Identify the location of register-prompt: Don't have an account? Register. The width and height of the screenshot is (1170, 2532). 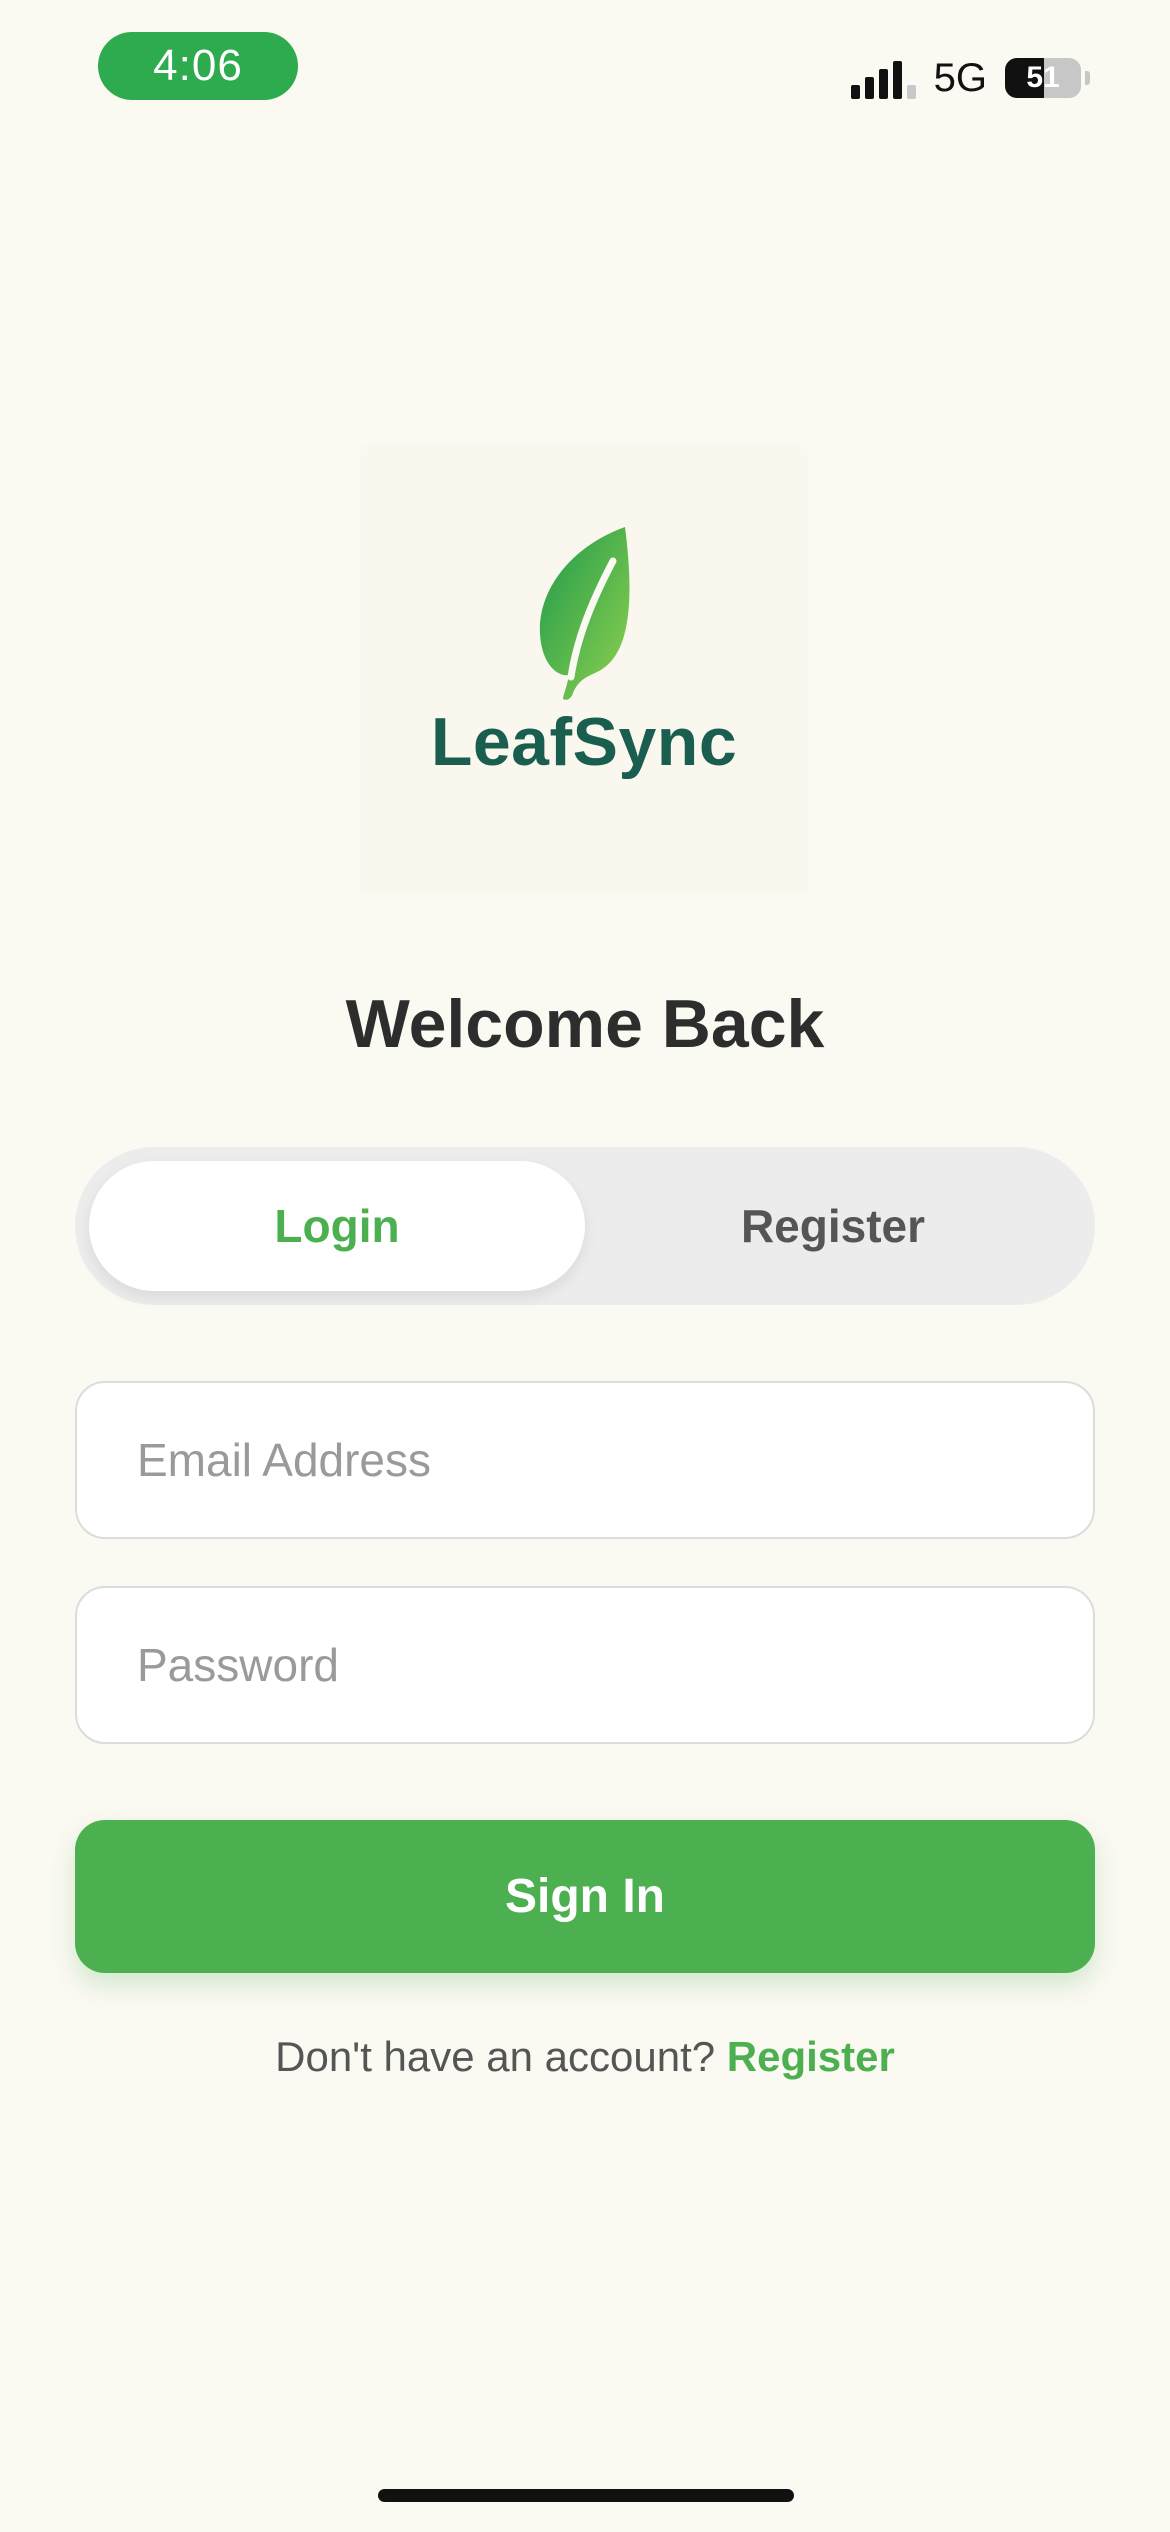
(585, 2057).